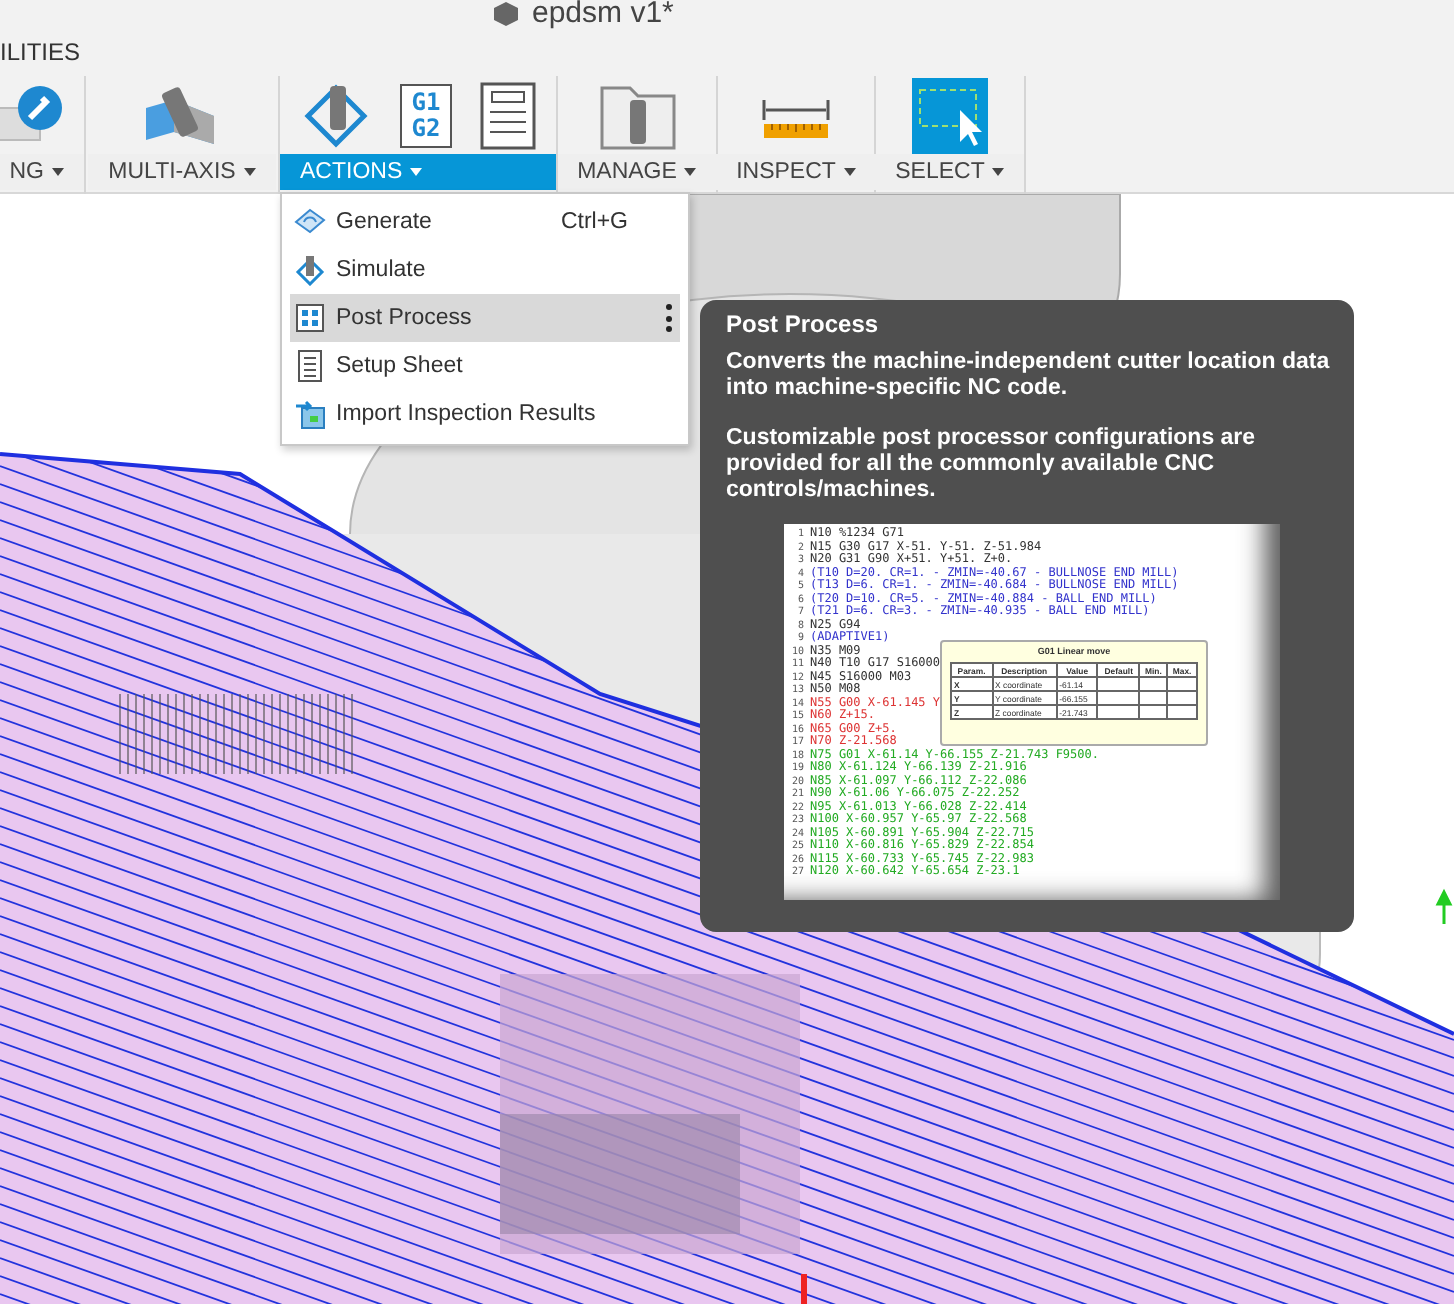 The image size is (1454, 1304). I want to click on menu-item: Setup Sheet, so click(485, 366).